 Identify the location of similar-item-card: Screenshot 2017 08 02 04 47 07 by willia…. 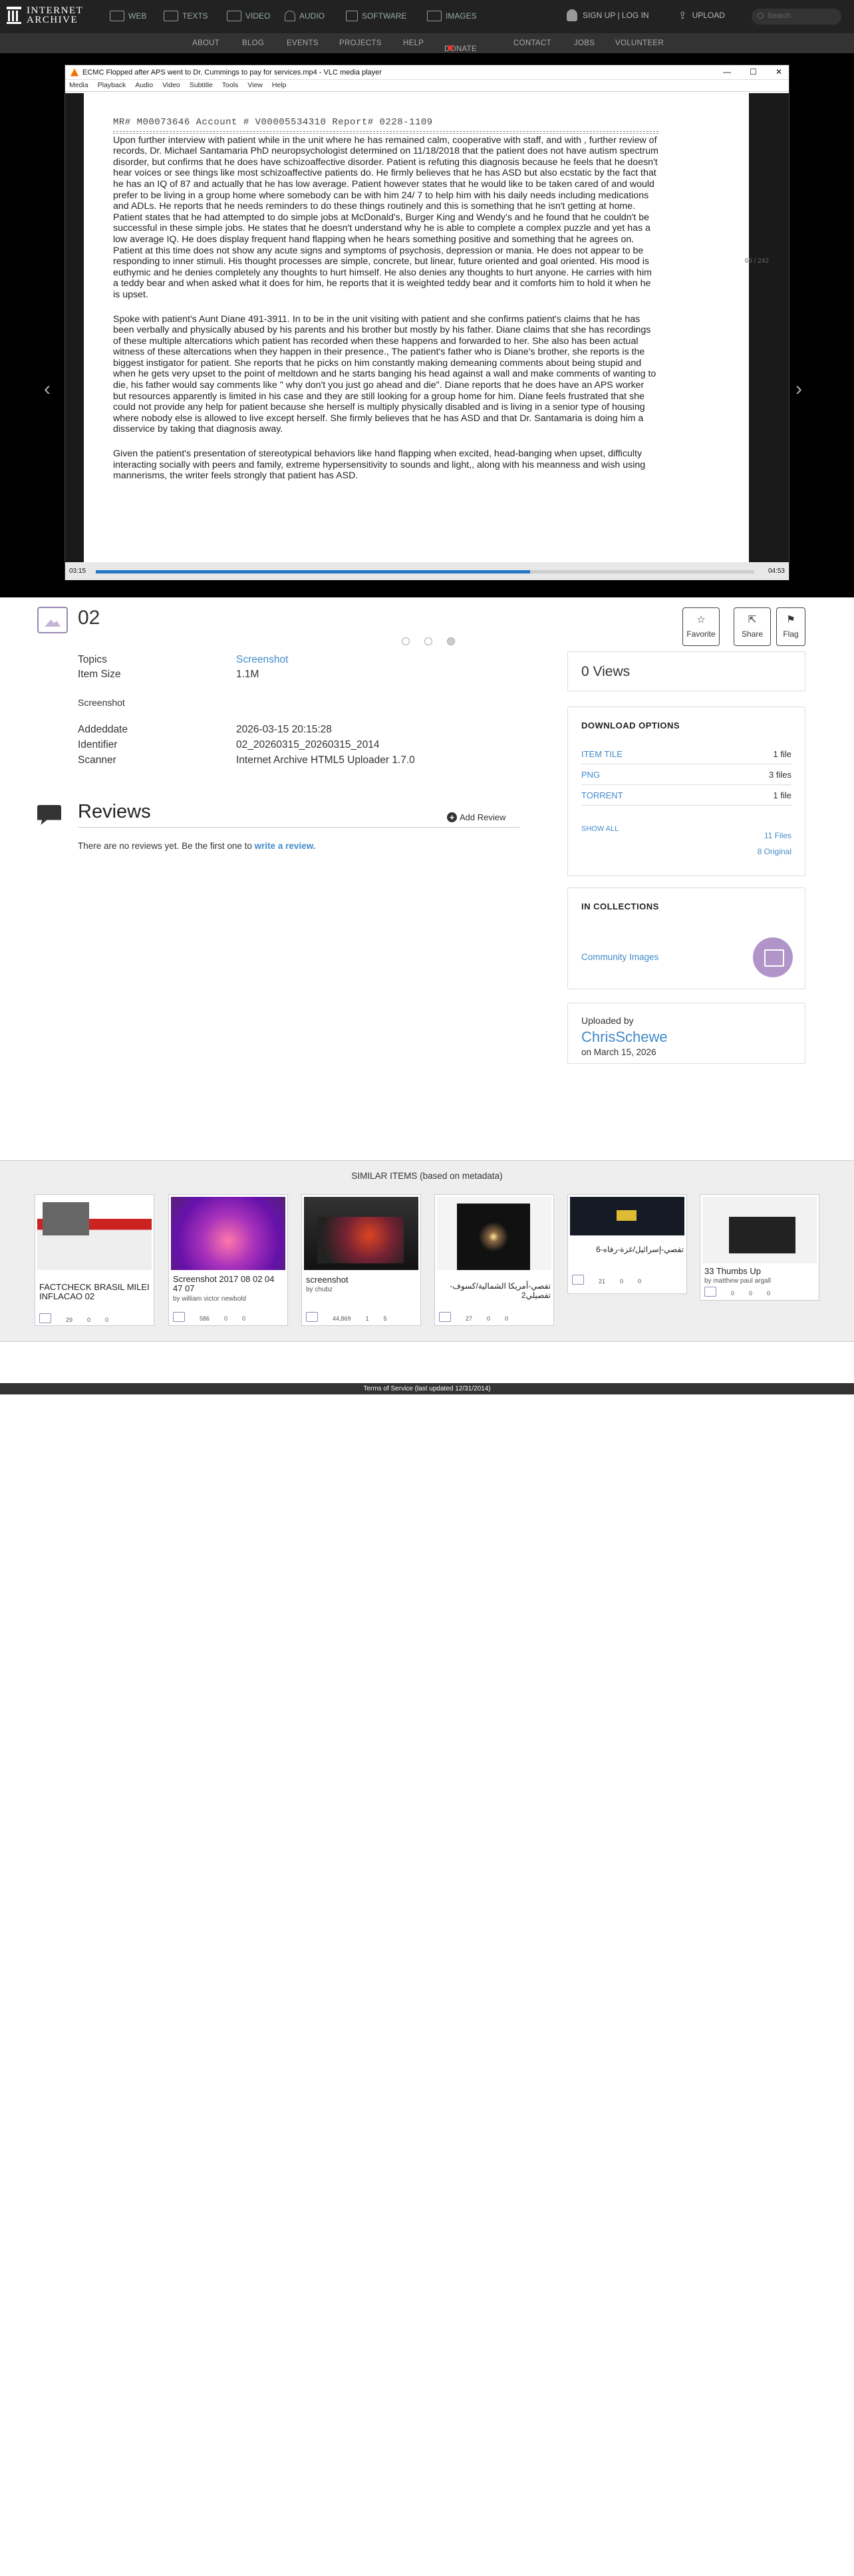
(228, 1260).